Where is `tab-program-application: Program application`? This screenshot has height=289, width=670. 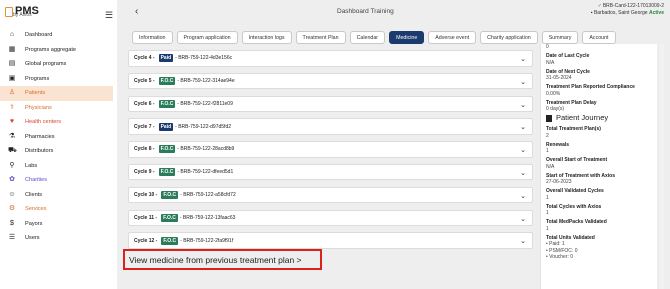 tab-program-application: Program application is located at coordinates (207, 37).